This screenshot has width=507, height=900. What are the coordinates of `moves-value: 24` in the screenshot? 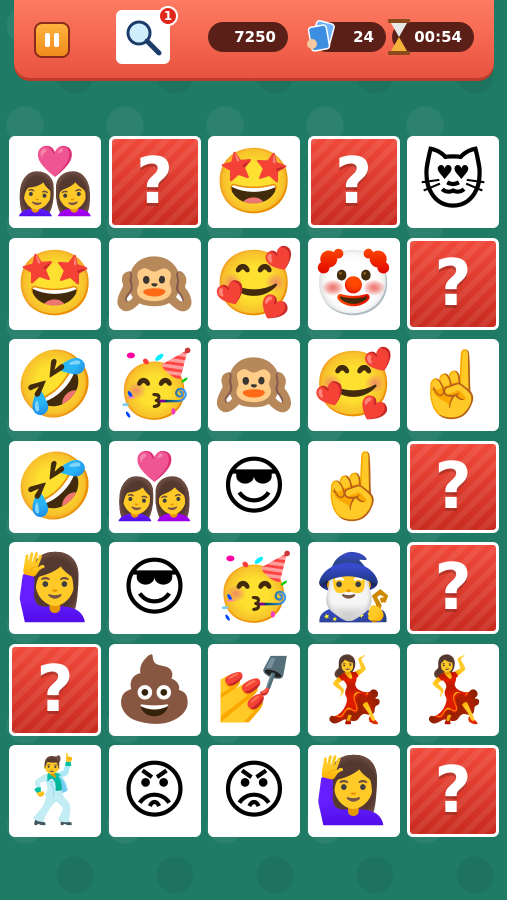 It's located at (363, 37).